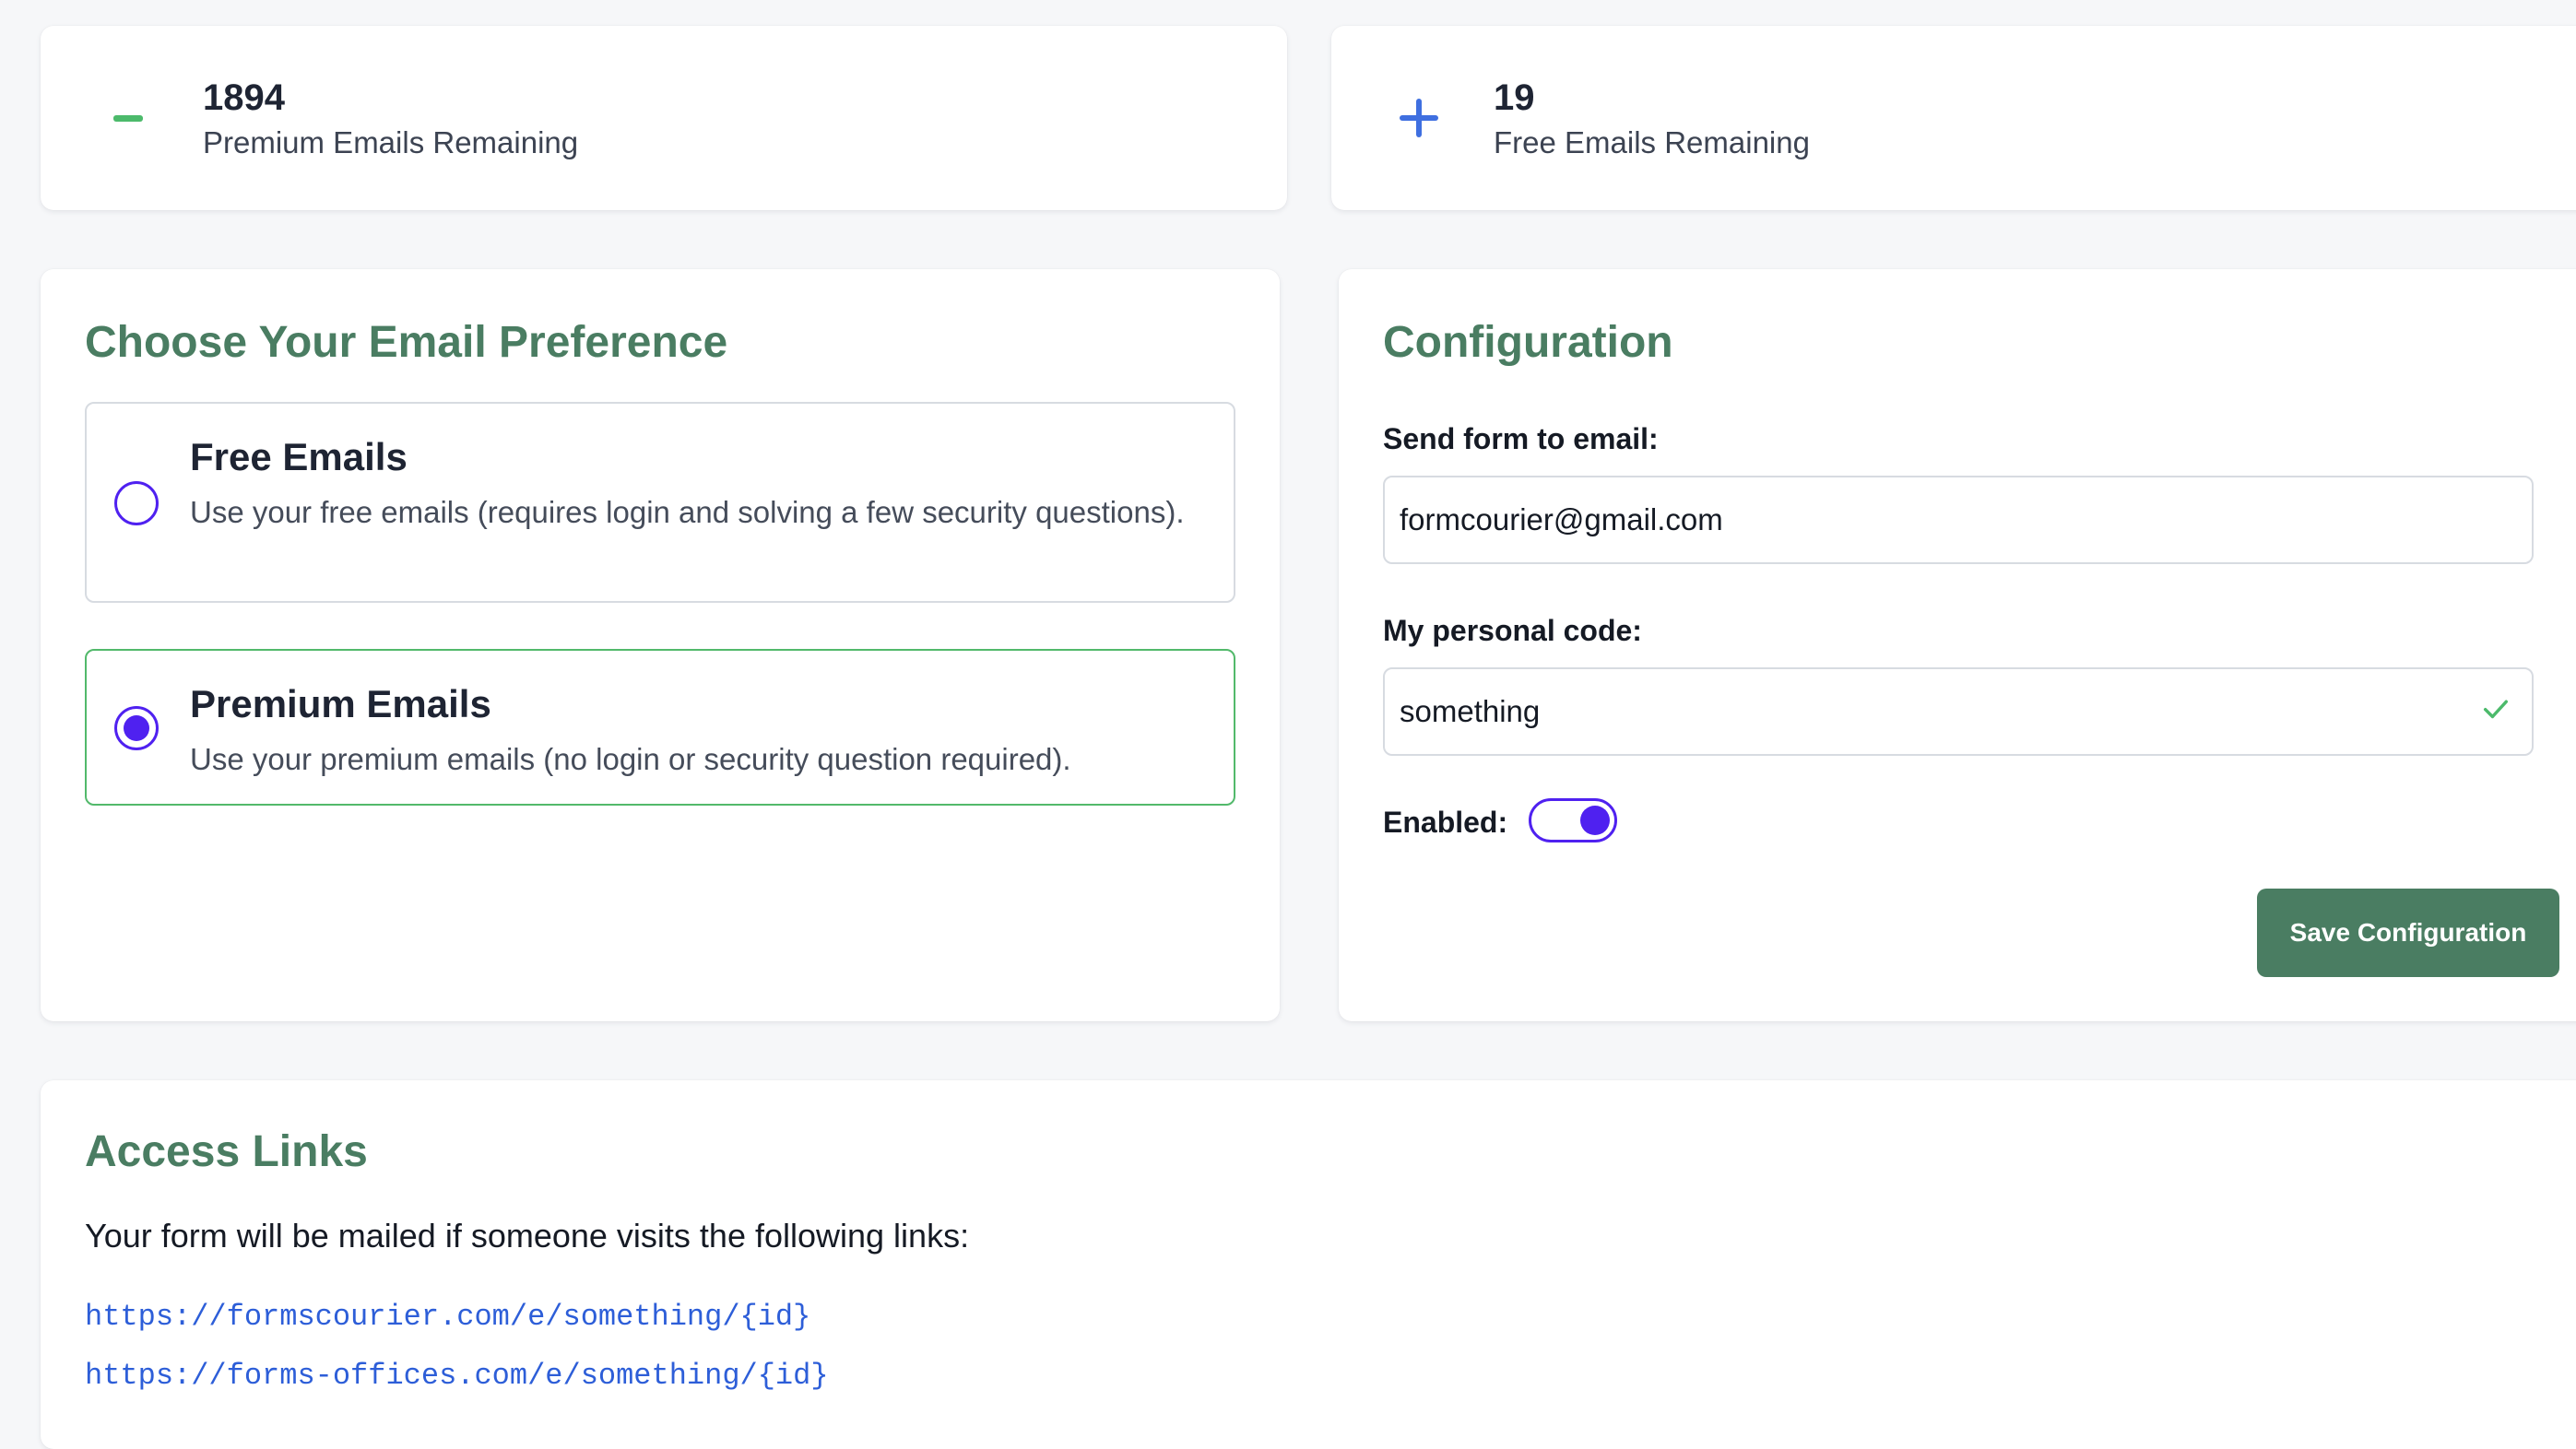  I want to click on toggle-knob, so click(1595, 820).